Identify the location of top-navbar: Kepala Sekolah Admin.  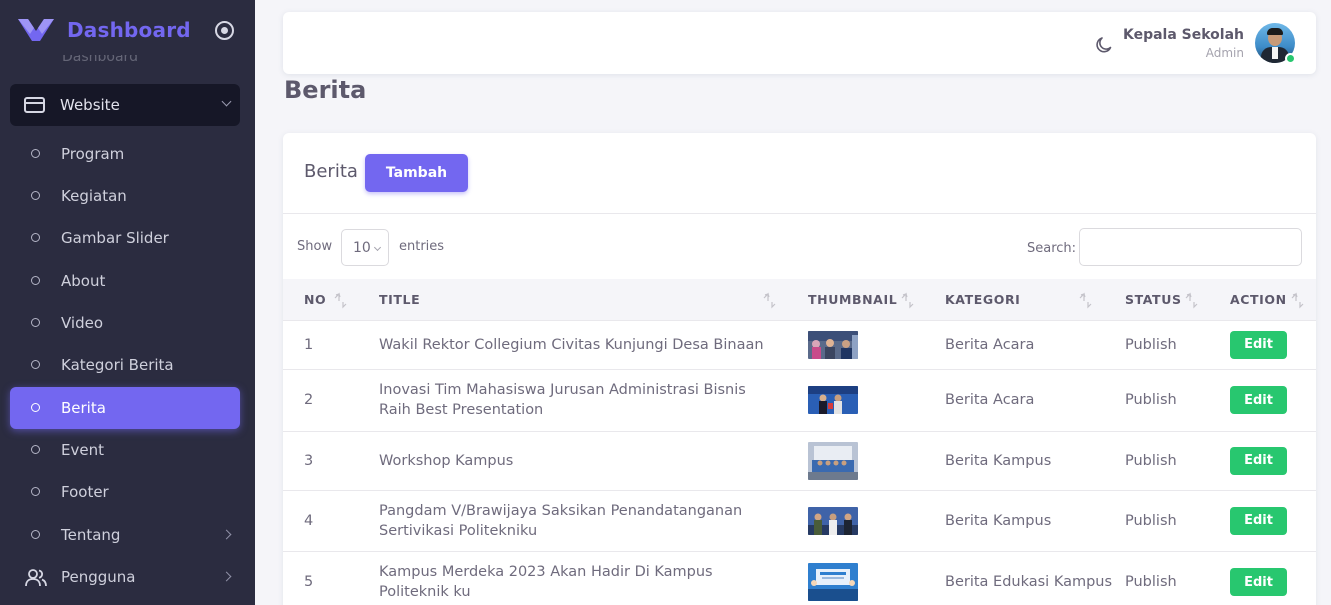
(799, 43).